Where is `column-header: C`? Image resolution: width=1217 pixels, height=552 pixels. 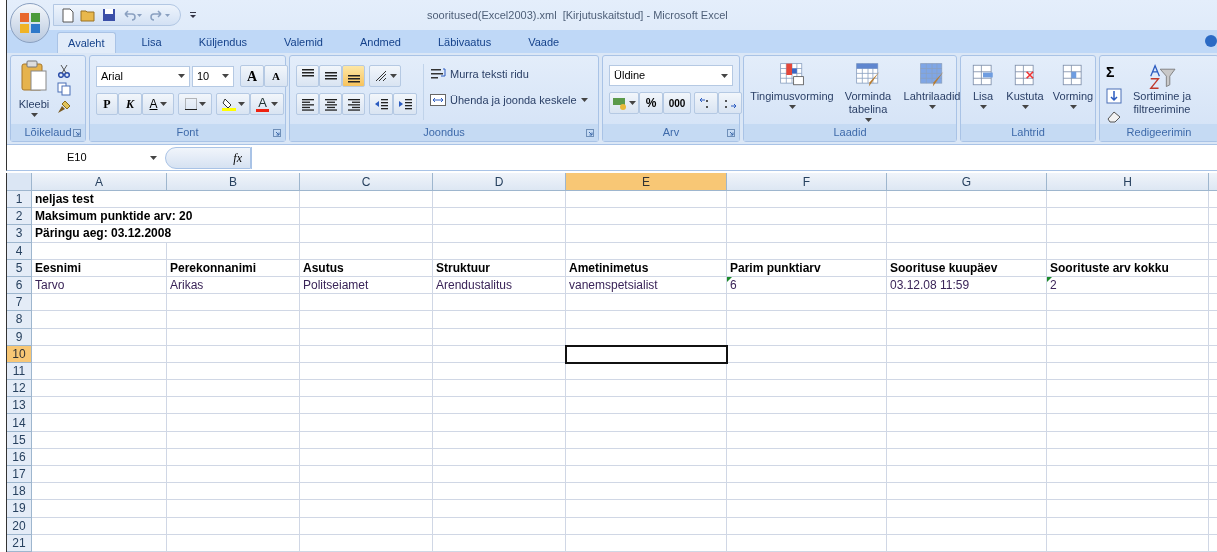
column-header: C is located at coordinates (366, 182).